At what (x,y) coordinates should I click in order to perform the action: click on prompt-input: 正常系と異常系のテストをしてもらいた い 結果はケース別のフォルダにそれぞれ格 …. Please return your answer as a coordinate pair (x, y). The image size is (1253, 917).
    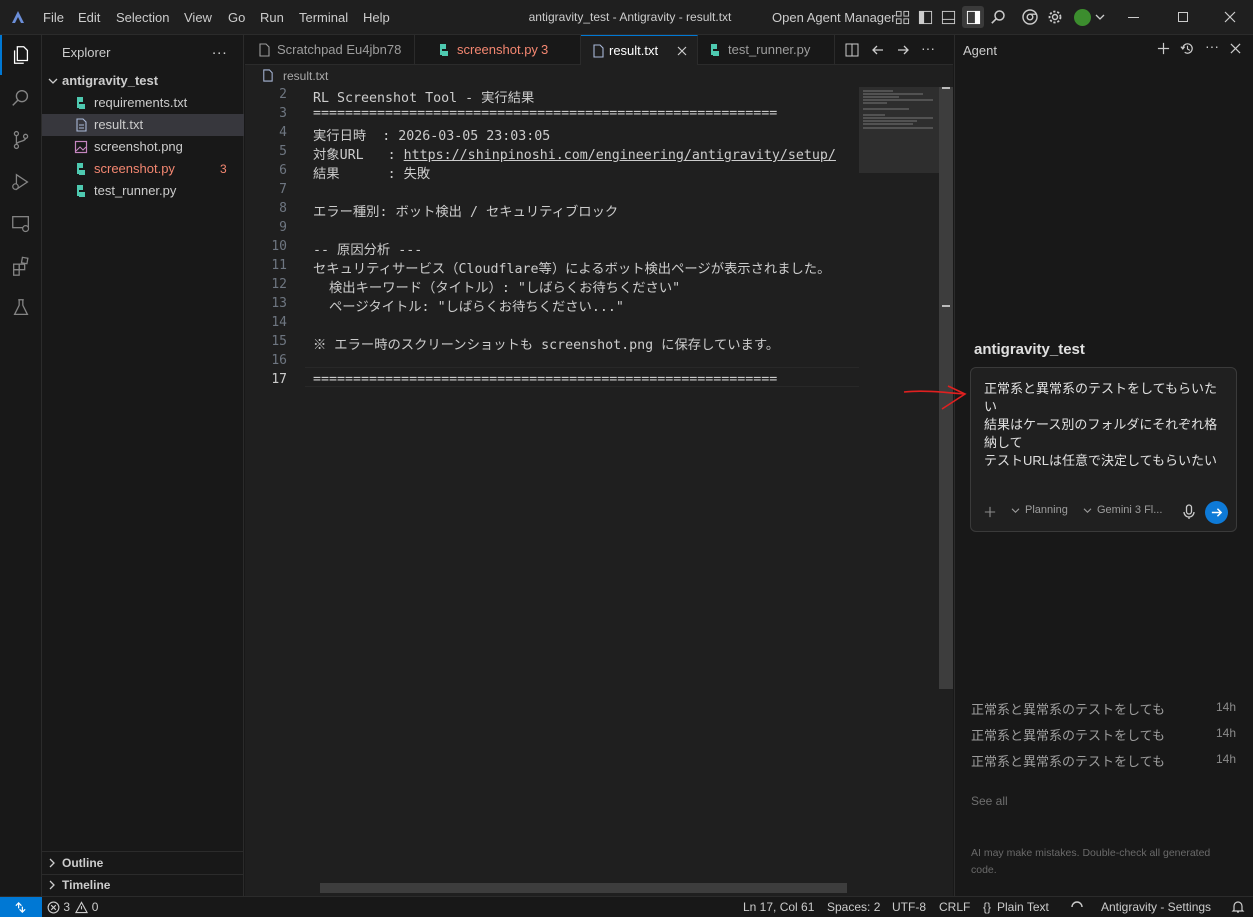
    Looking at the image, I should click on (1103, 449).